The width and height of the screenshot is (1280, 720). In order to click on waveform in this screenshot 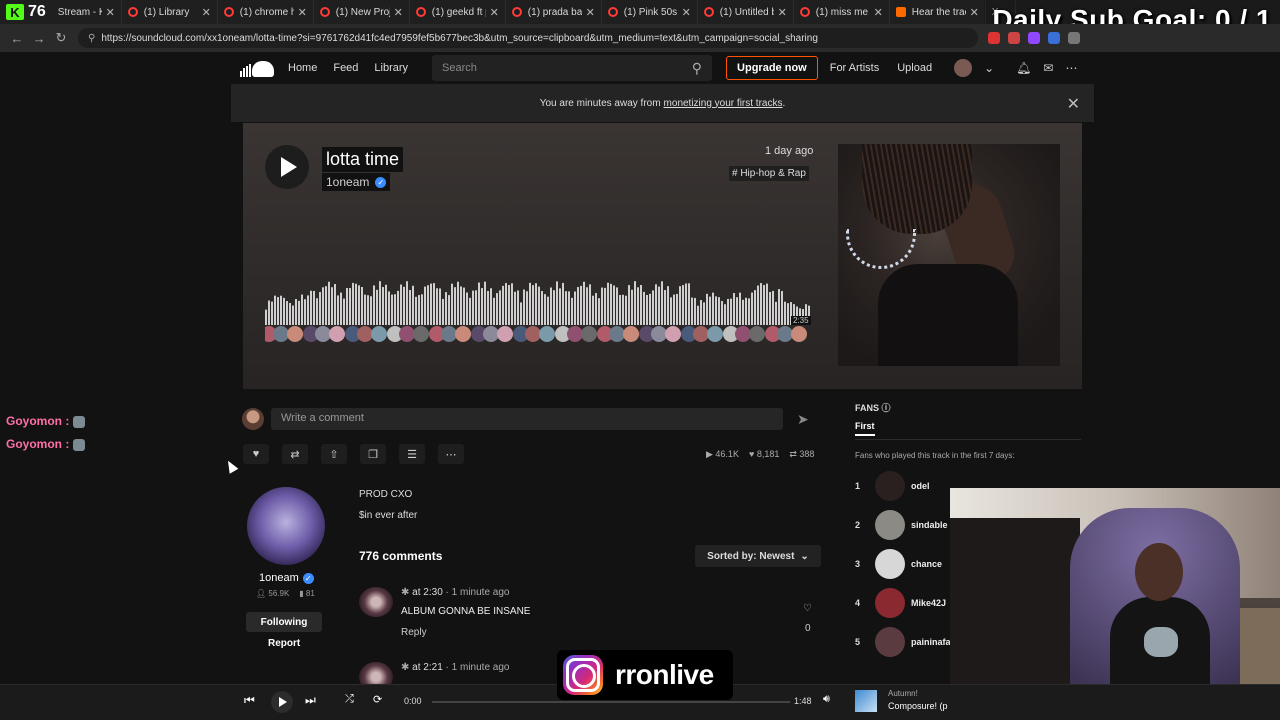, I will do `click(538, 300)`.